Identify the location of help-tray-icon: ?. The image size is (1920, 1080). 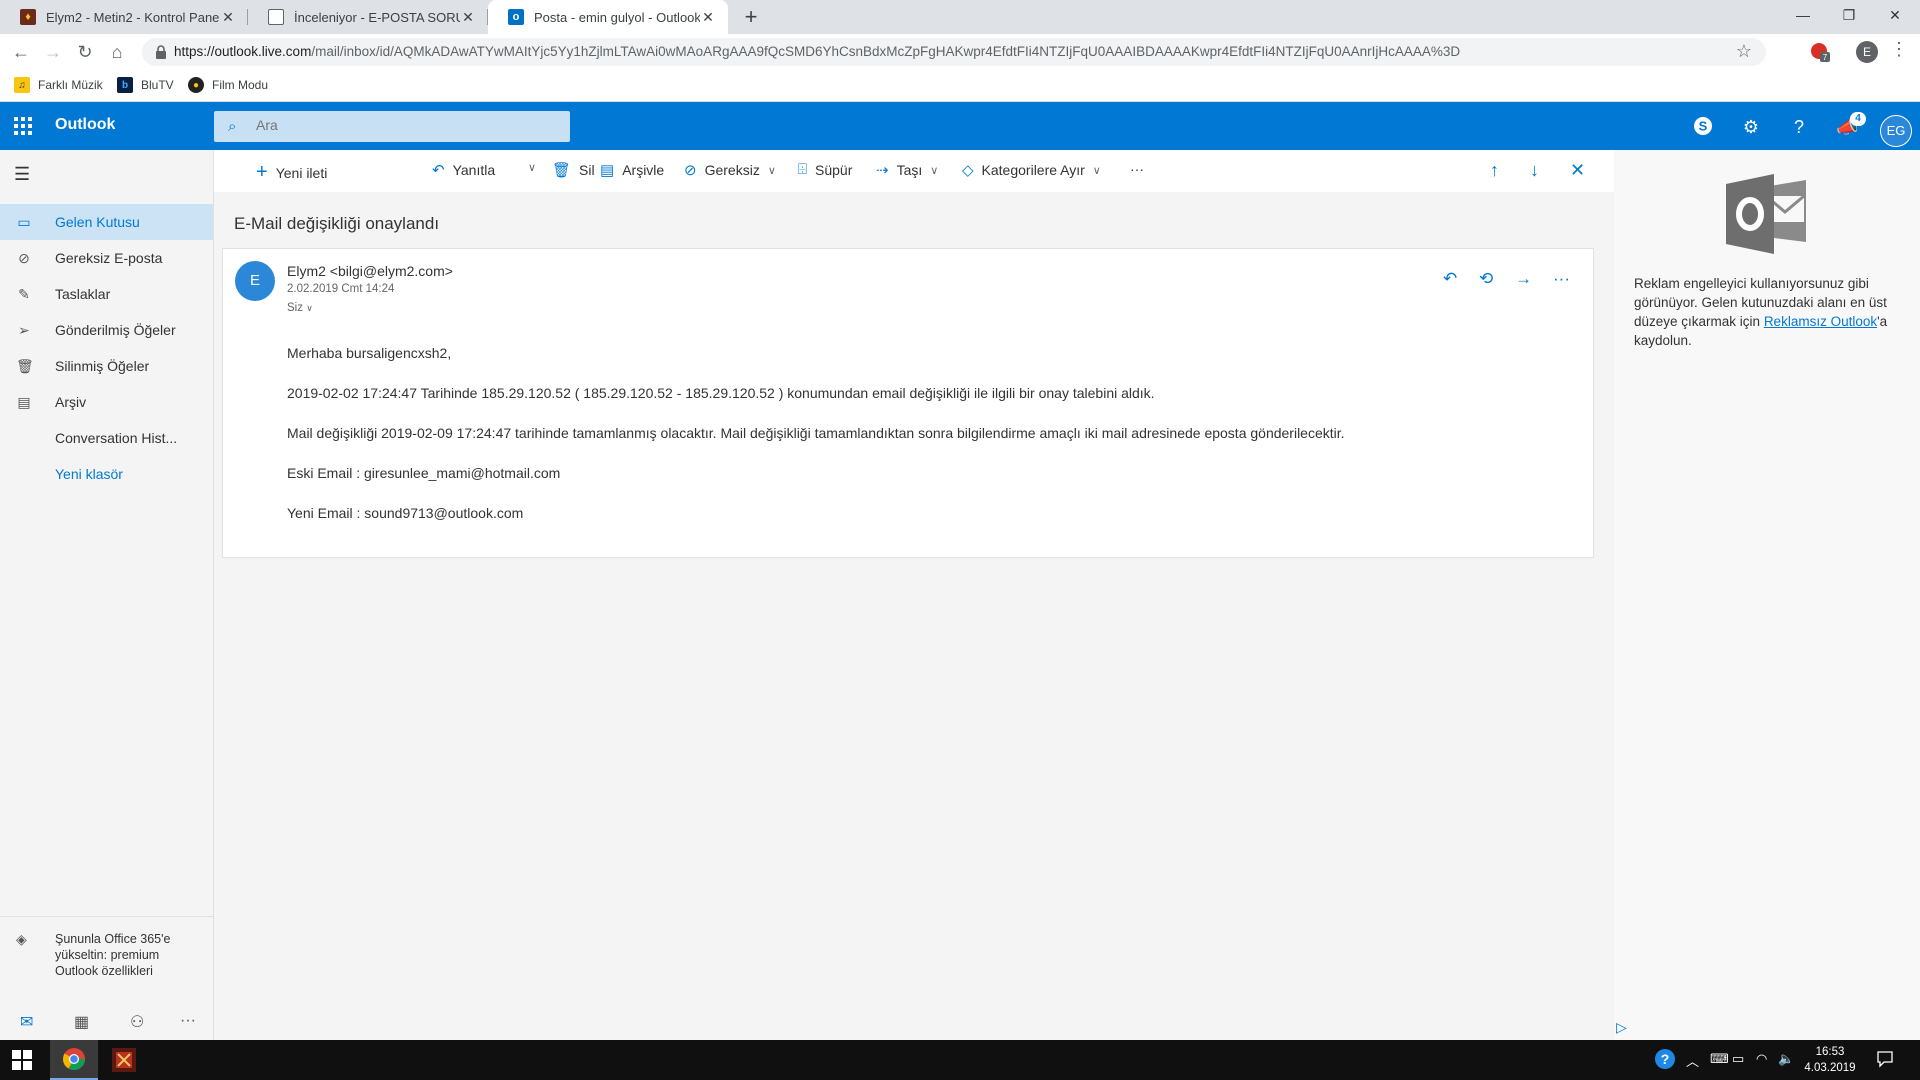
(1665, 1060).